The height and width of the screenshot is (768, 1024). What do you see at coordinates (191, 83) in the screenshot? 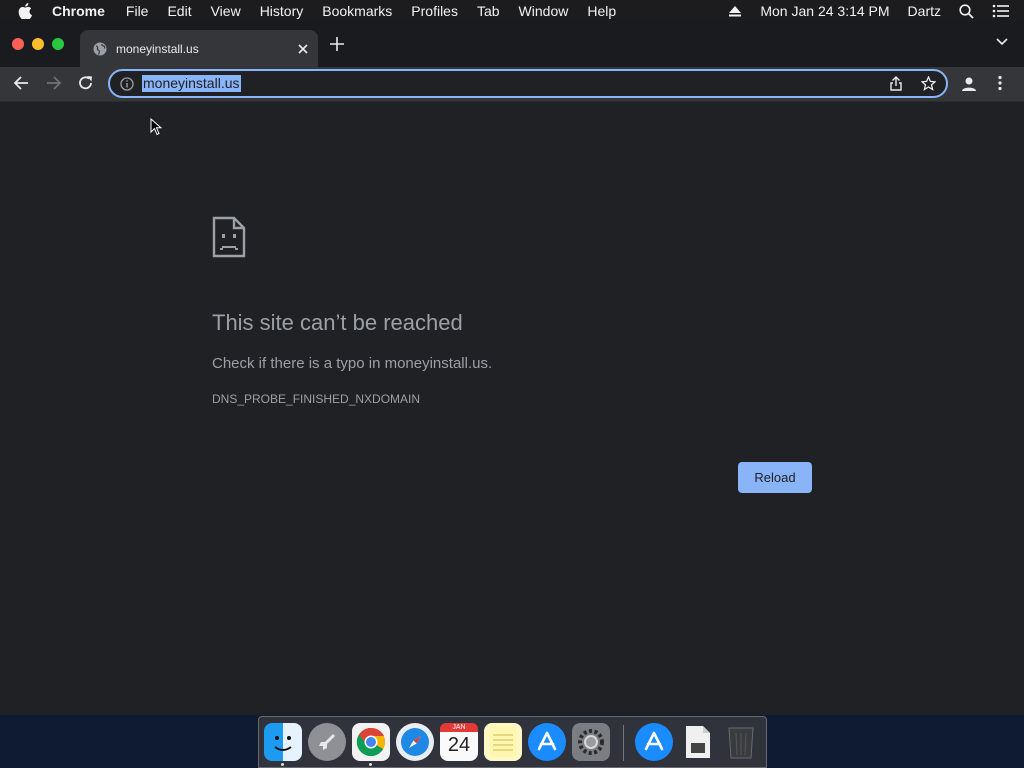
I see `address-bar-url: moneyinstall.us` at bounding box center [191, 83].